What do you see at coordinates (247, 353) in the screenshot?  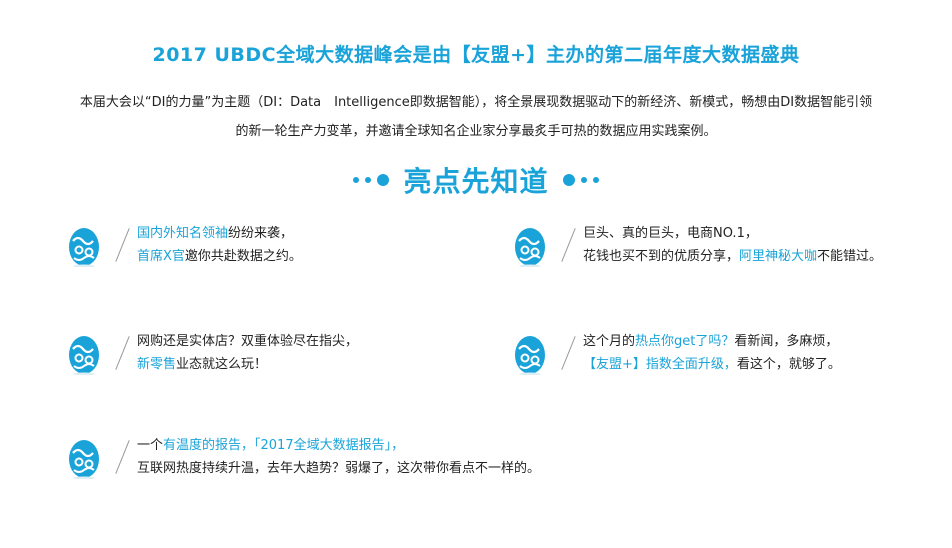 I see `feature-text: 网购还是实体店？双重体验尽在指尖， 新零售业态就这么玩！` at bounding box center [247, 353].